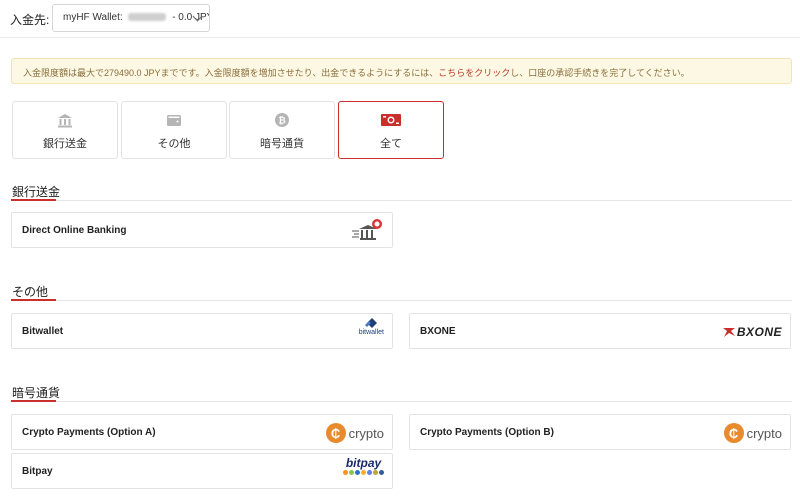 The image size is (800, 500). I want to click on section-title-crypto: 暗号通貨, so click(36, 393).